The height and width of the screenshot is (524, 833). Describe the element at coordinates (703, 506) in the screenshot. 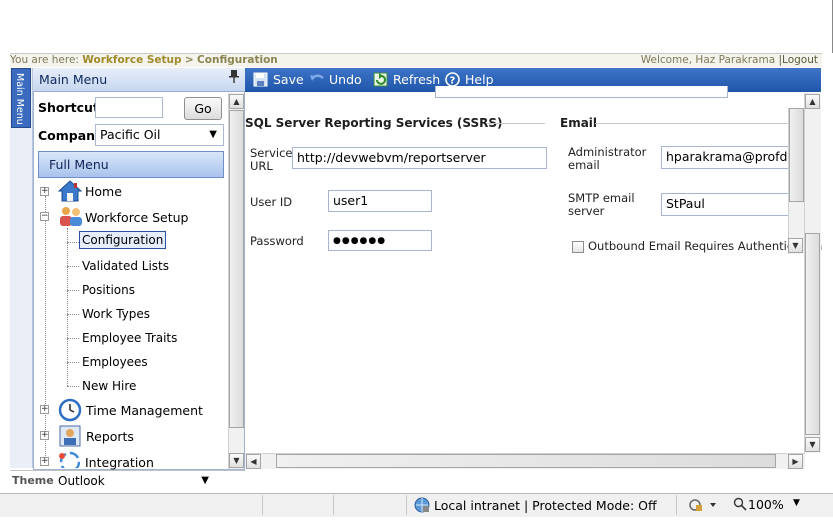

I see `lock-icon` at that location.